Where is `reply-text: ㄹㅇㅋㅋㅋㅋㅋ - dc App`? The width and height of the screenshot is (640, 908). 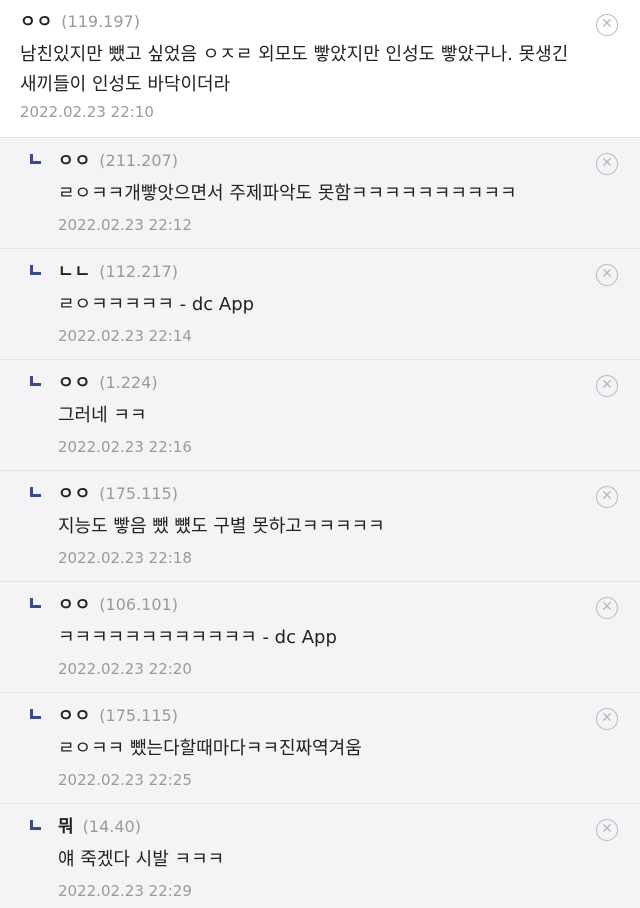 reply-text: ㄹㅇㅋㅋㅋㅋㅋ - dc App is located at coordinates (156, 304).